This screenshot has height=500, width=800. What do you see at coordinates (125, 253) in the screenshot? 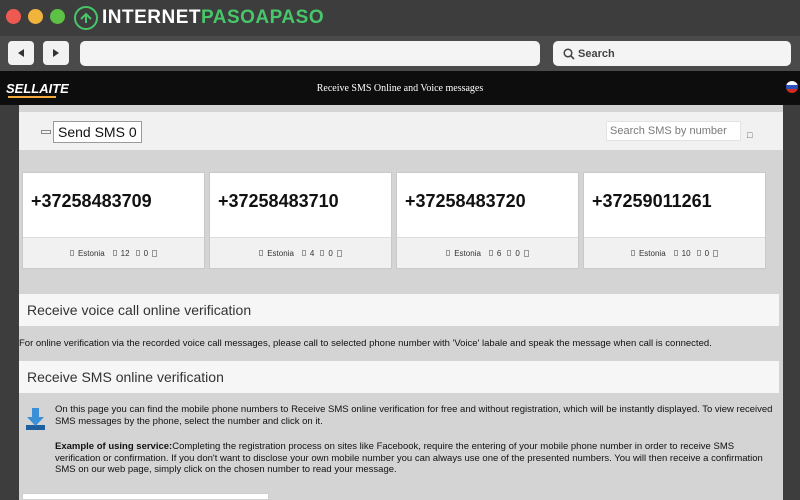
I see `sms-count: 12` at bounding box center [125, 253].